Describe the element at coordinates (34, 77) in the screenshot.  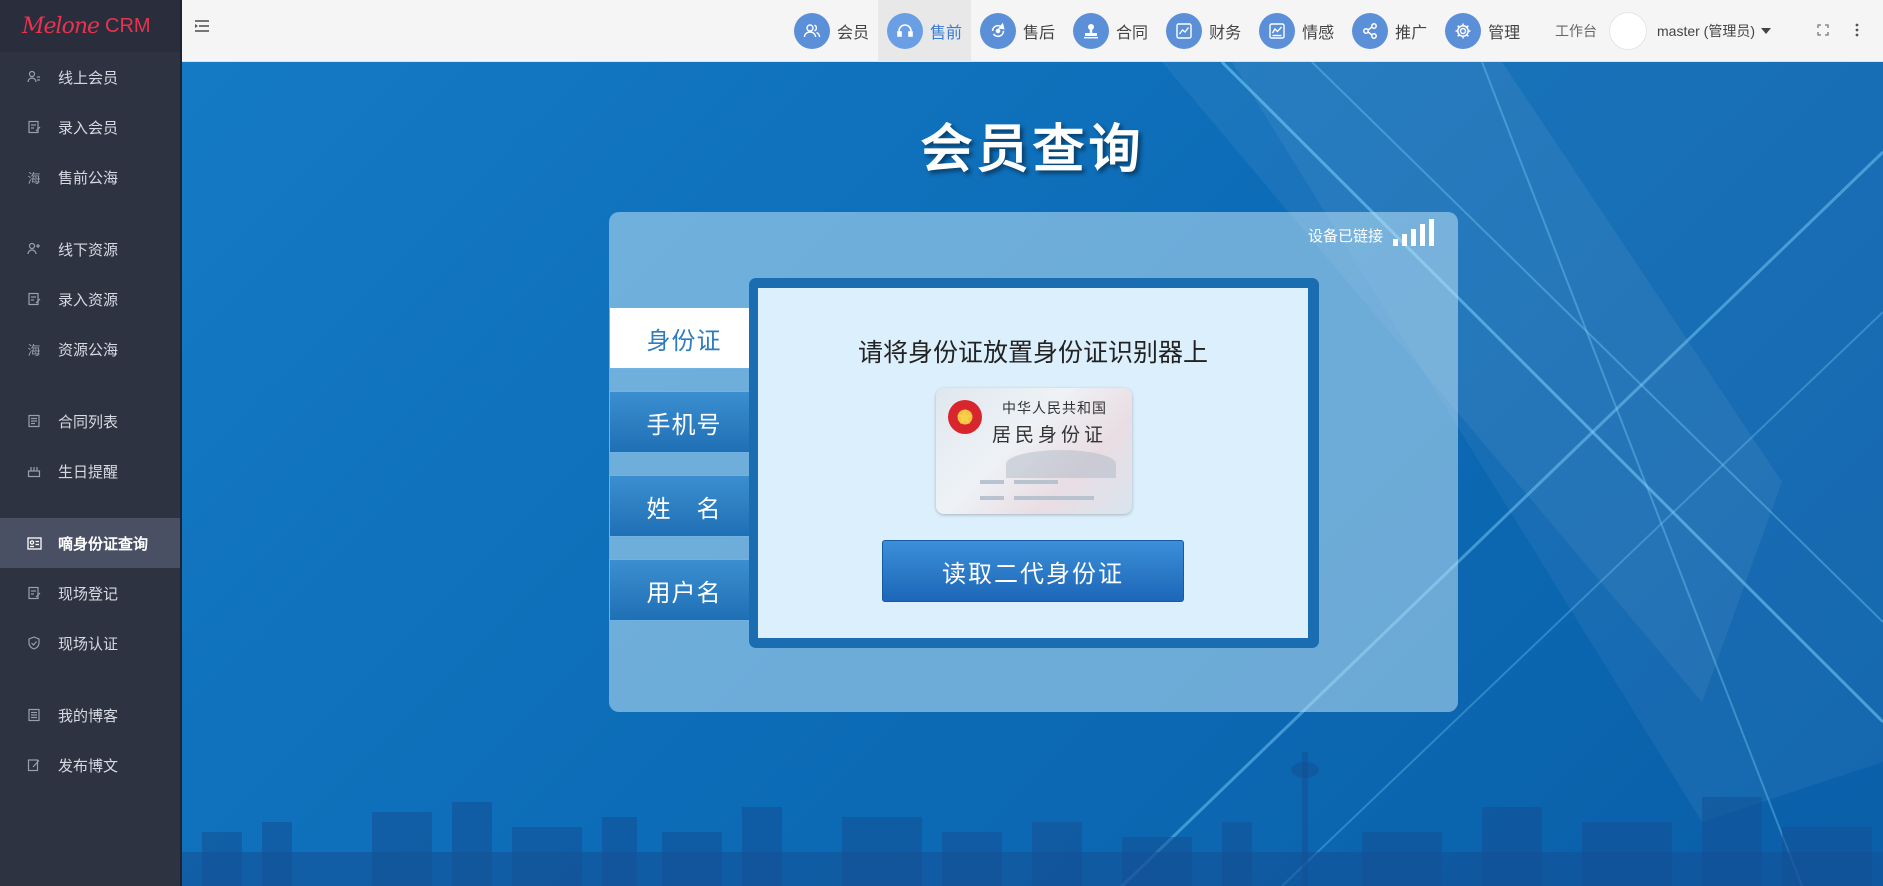
I see `user-list-icon` at that location.